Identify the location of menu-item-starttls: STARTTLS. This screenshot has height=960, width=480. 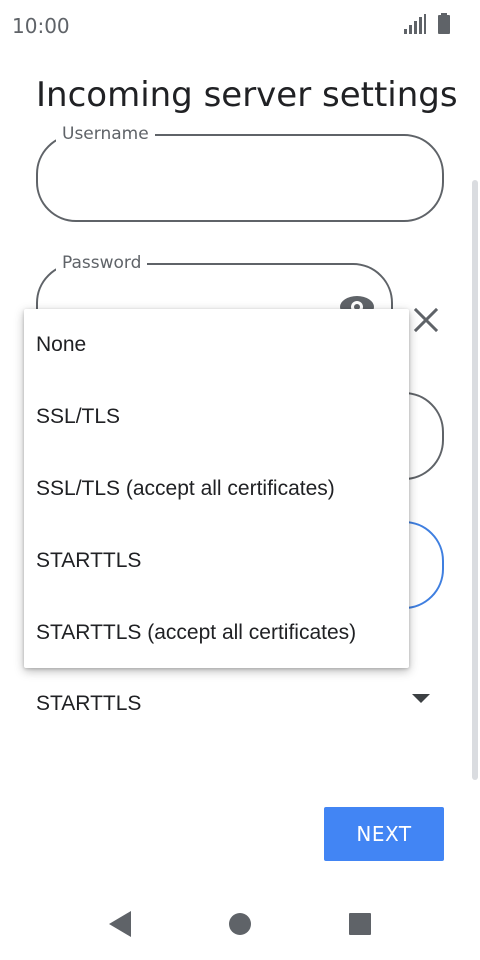
(216, 561).